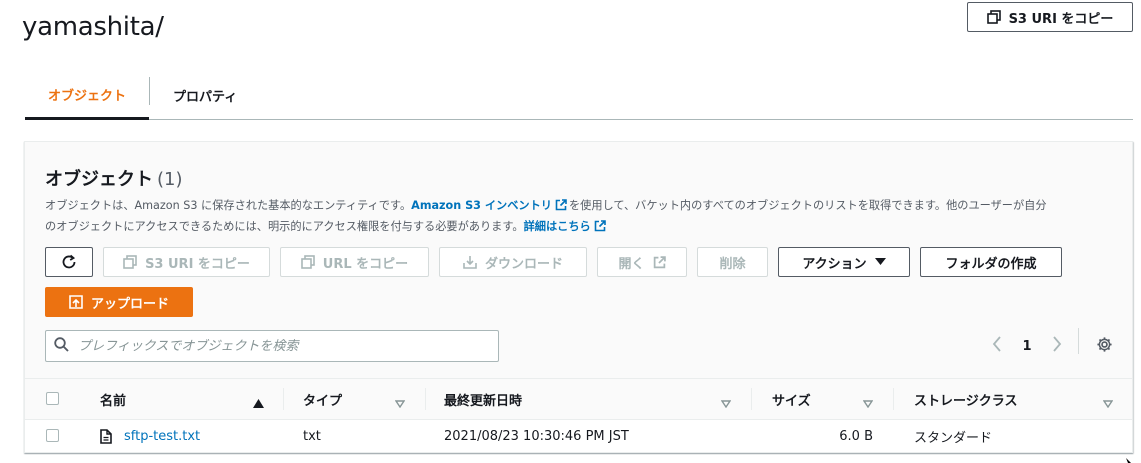  What do you see at coordinates (631, 264) in the screenshot?
I see `open-label: 開く` at bounding box center [631, 264].